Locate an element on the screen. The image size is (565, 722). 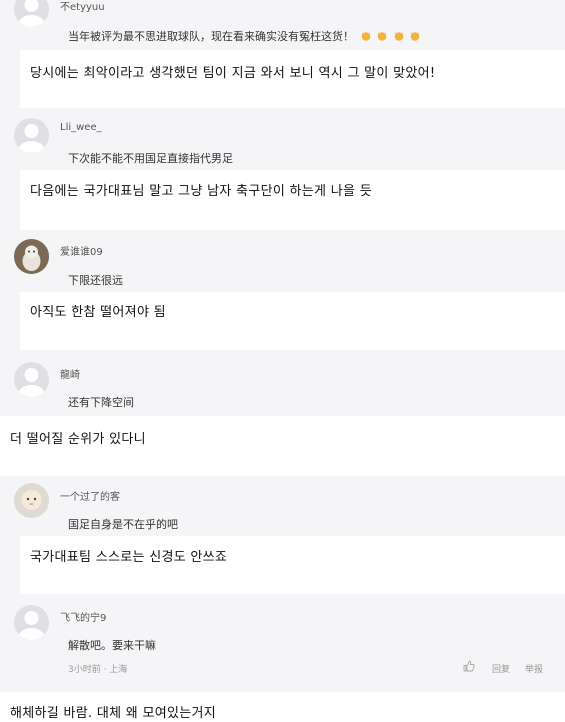
translation-box: 아직도 한참 떨어져야 됨 is located at coordinates (292, 321).